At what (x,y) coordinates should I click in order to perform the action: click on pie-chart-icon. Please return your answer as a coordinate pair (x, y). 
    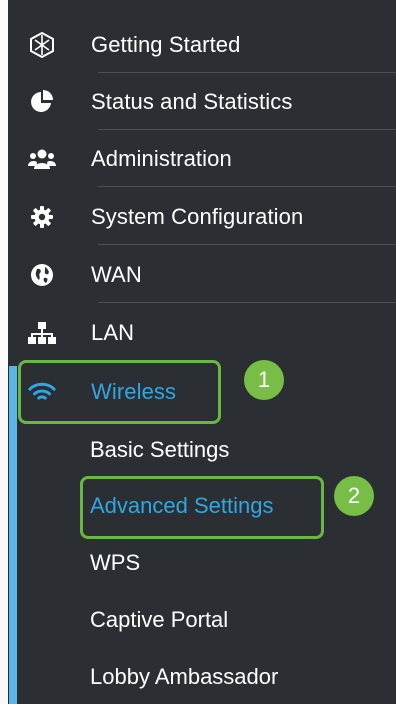
    Looking at the image, I should click on (42, 102).